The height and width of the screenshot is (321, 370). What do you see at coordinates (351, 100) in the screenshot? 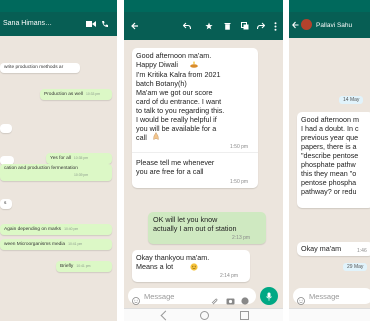
I see `date-chip: 14 May` at bounding box center [351, 100].